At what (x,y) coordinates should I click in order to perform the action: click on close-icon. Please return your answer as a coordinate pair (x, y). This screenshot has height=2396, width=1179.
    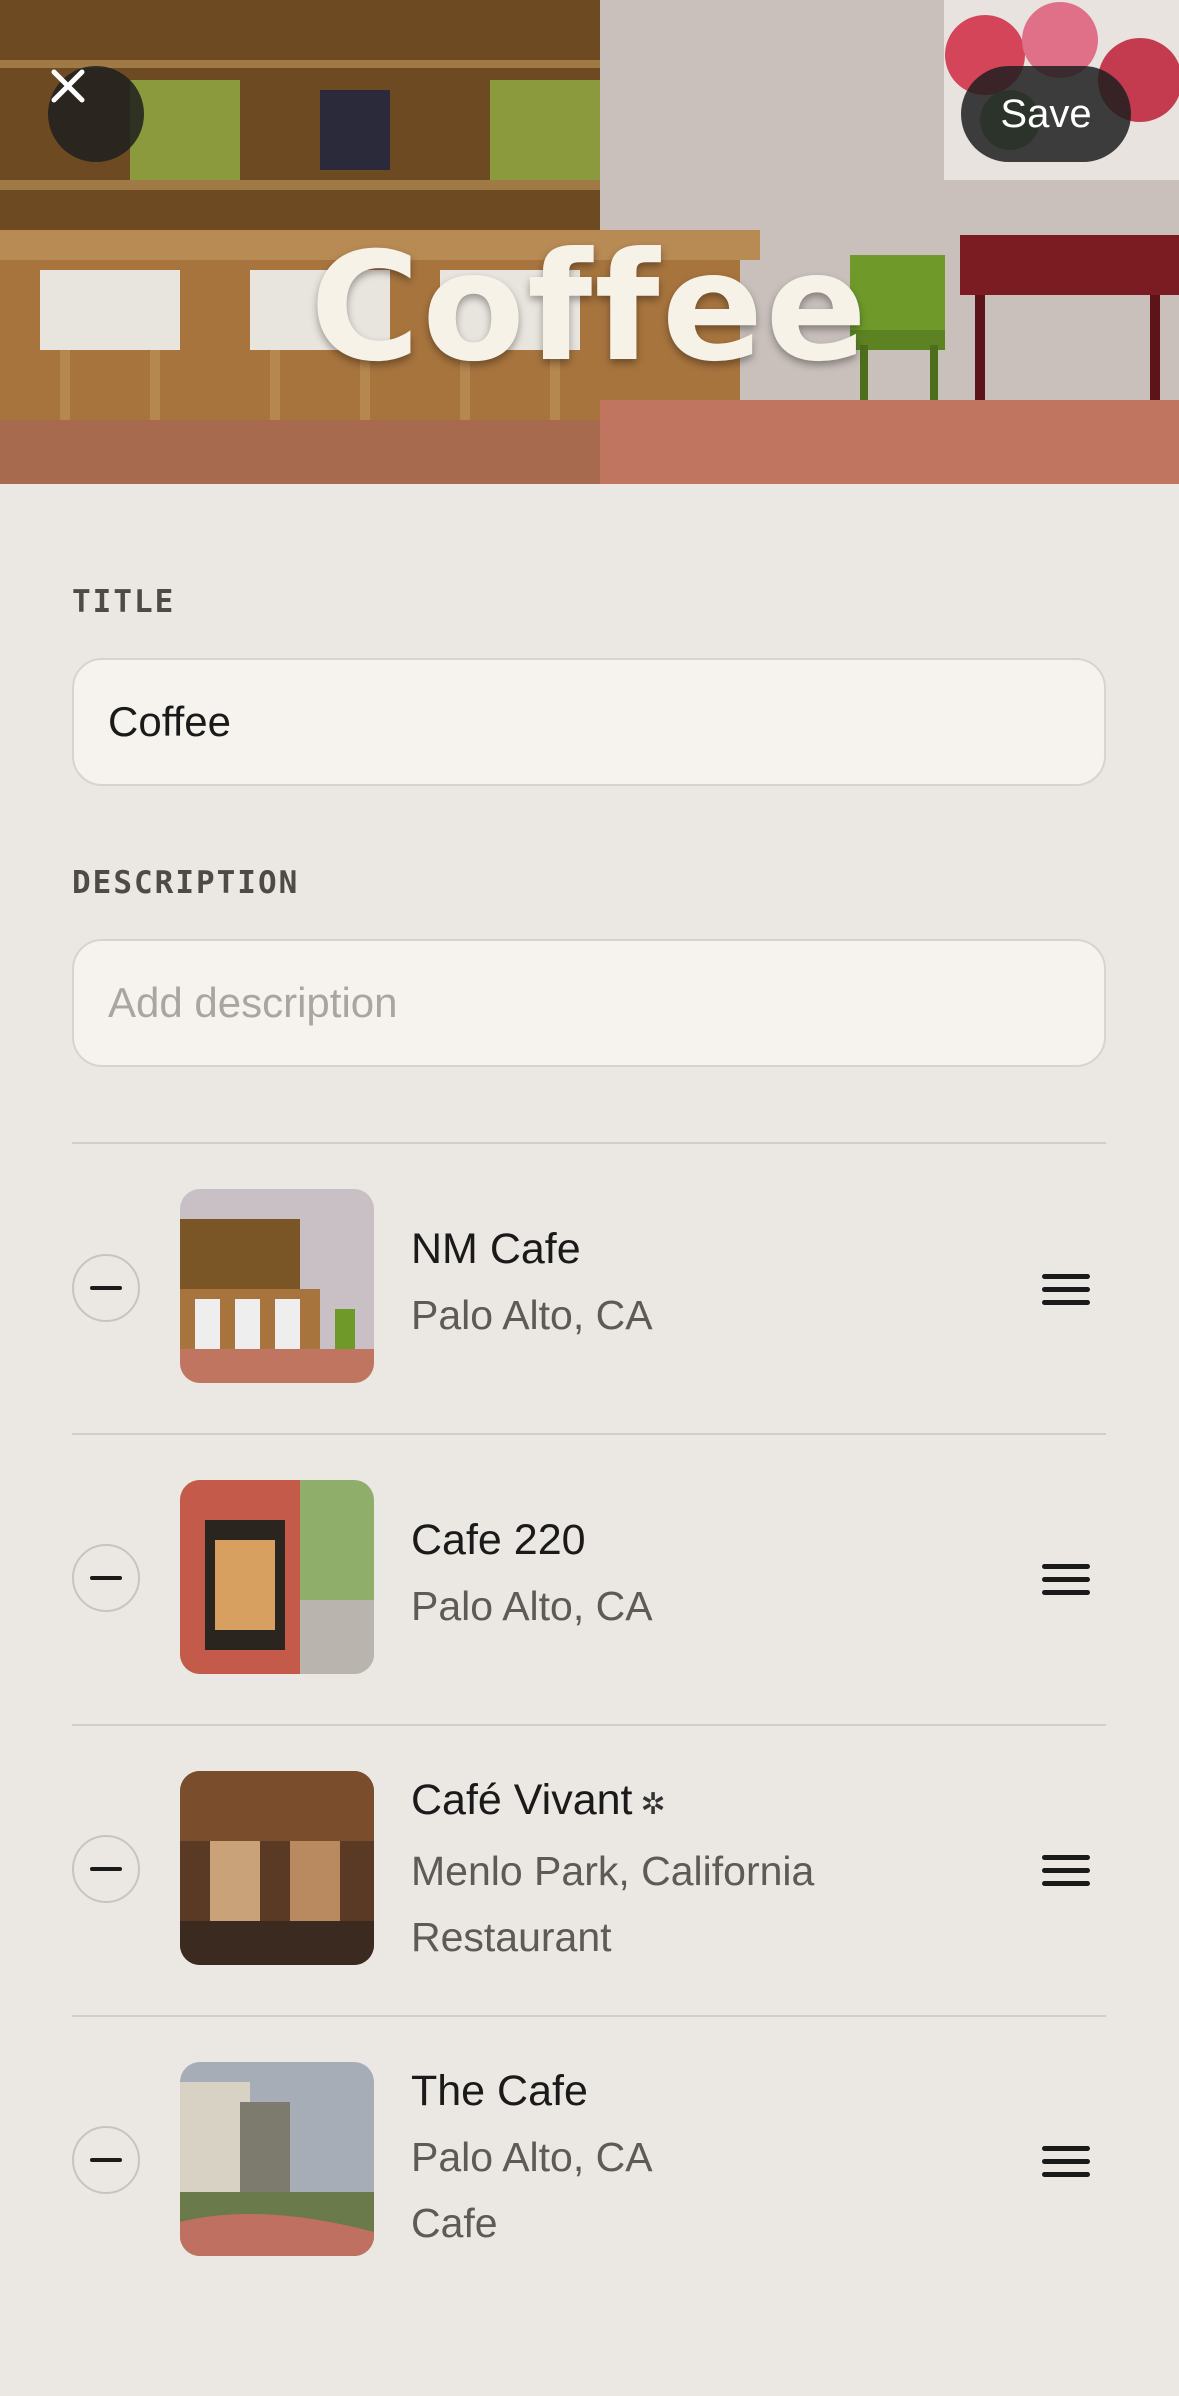
    Looking at the image, I should click on (68, 86).